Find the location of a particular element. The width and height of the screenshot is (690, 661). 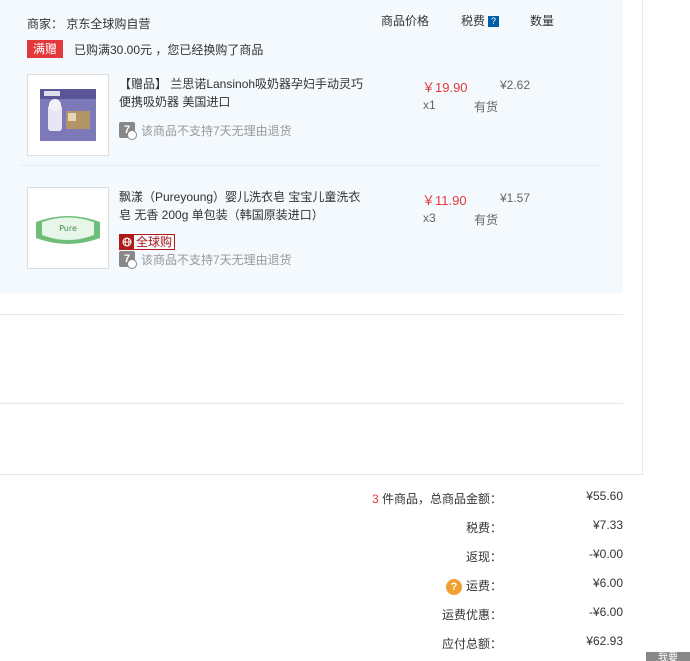

tax-label: 税费： is located at coordinates (483, 528).